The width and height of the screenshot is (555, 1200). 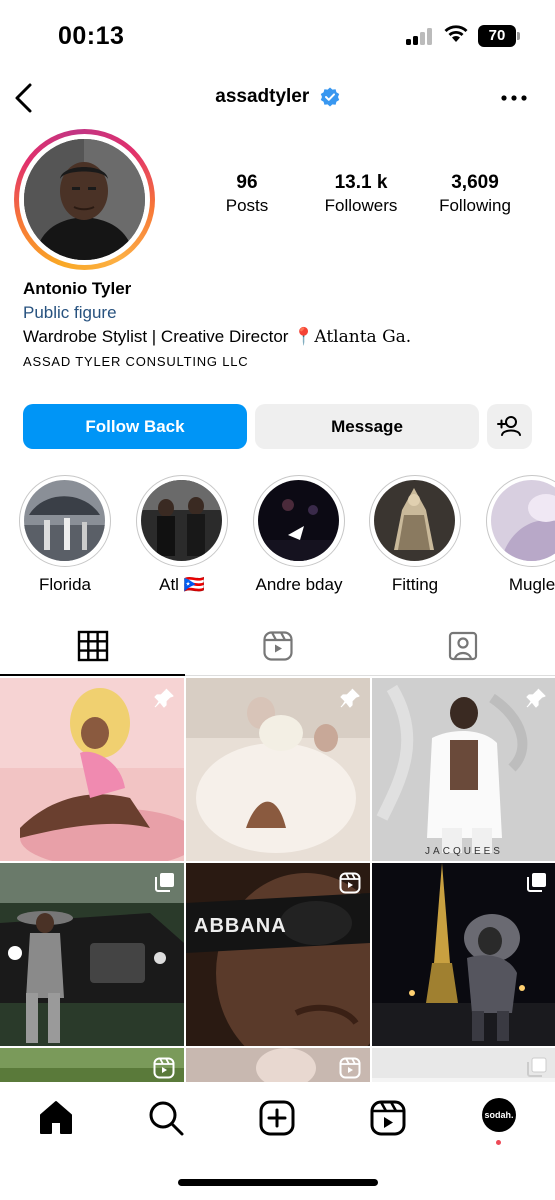 I want to click on stat-followers: 13.1 k Followers, so click(x=361, y=195).